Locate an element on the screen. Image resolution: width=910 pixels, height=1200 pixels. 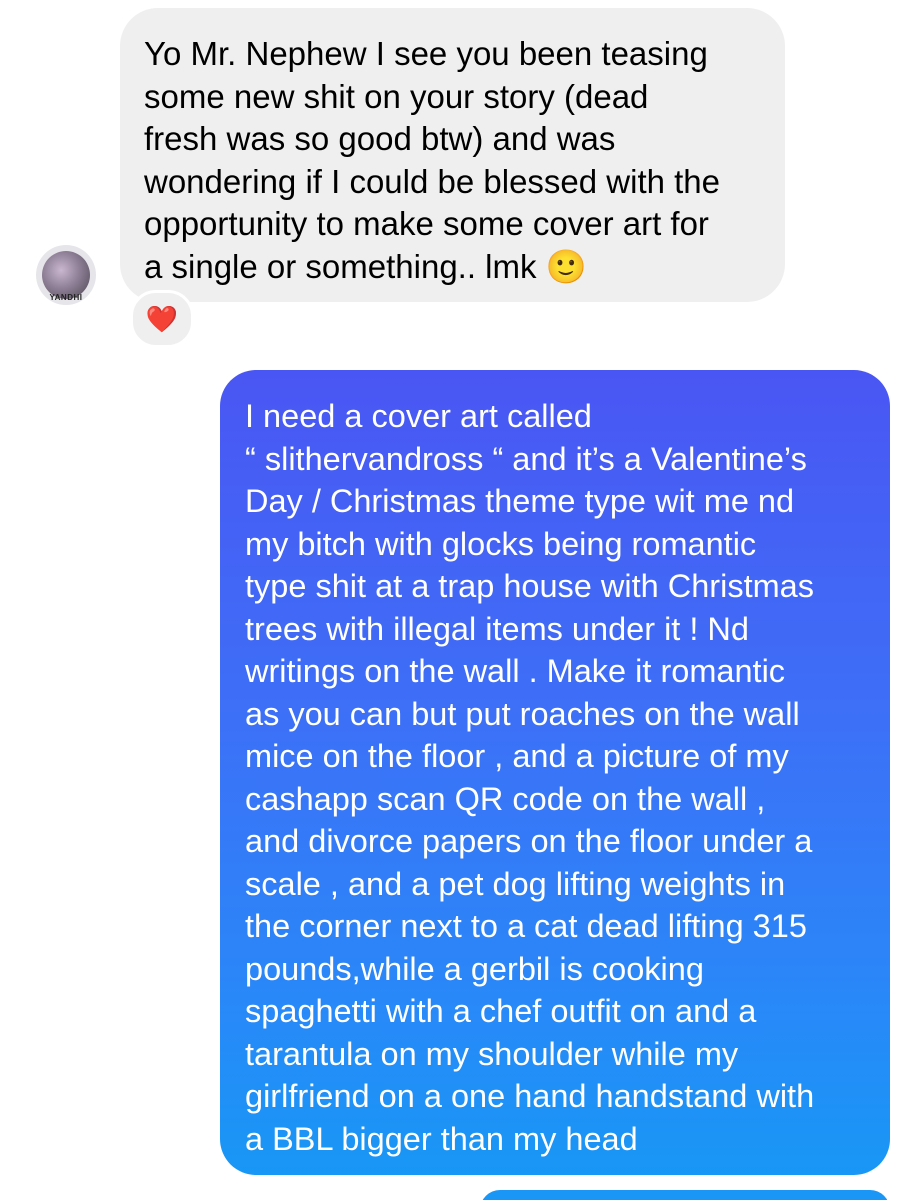
next-outgoing-message-bubble is located at coordinates (685, 1195).